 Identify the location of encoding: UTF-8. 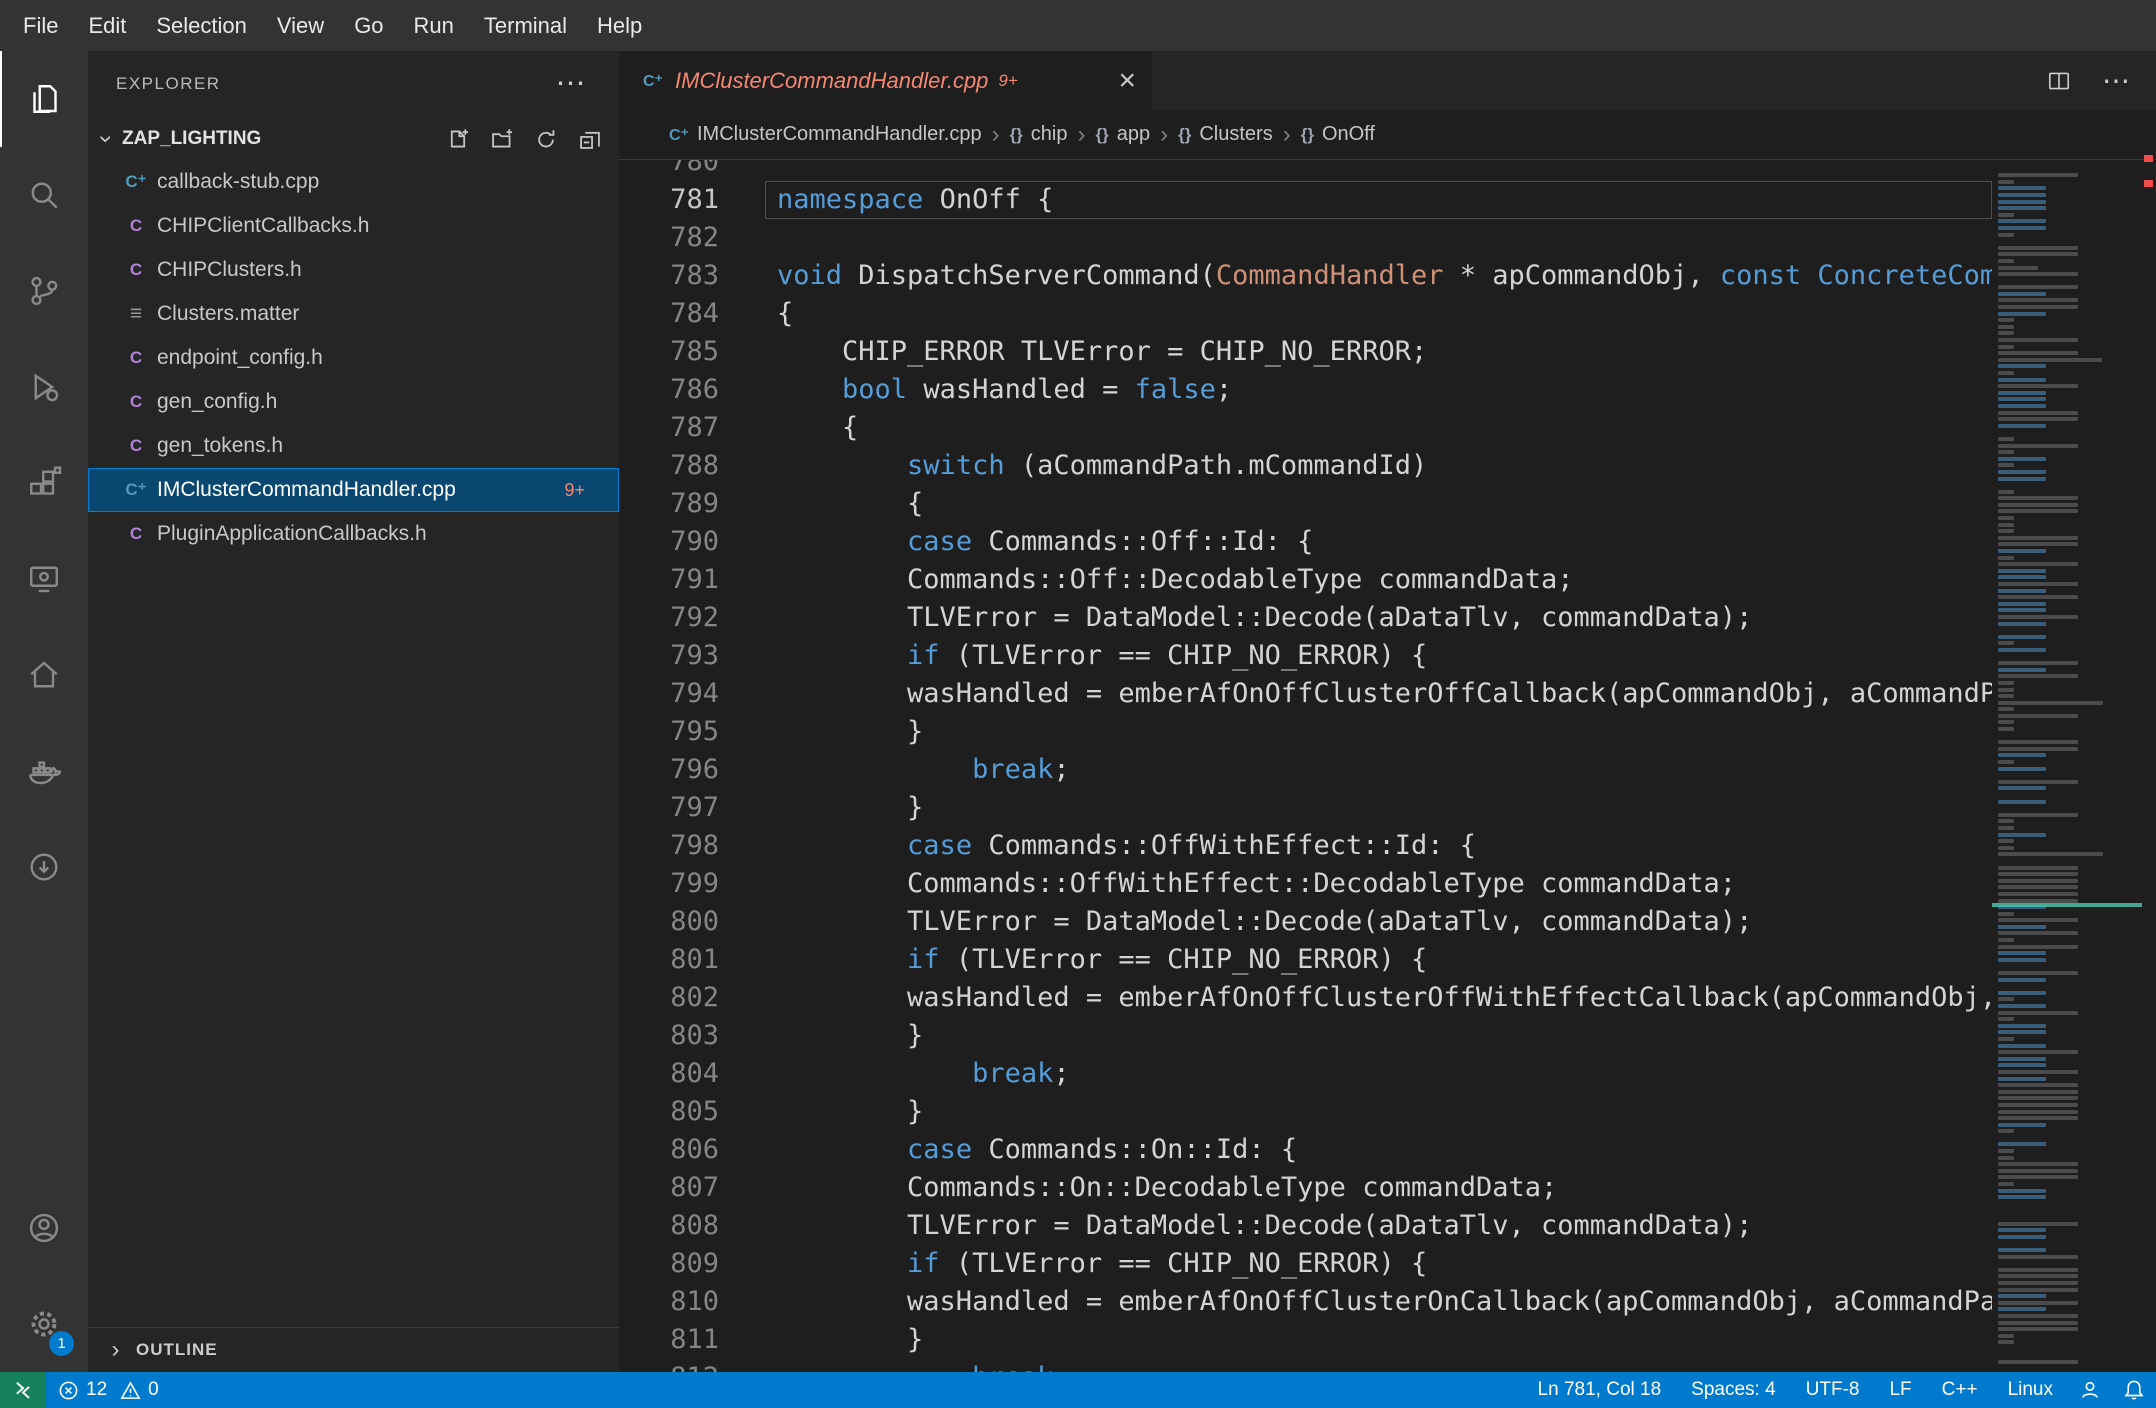
(1833, 1390).